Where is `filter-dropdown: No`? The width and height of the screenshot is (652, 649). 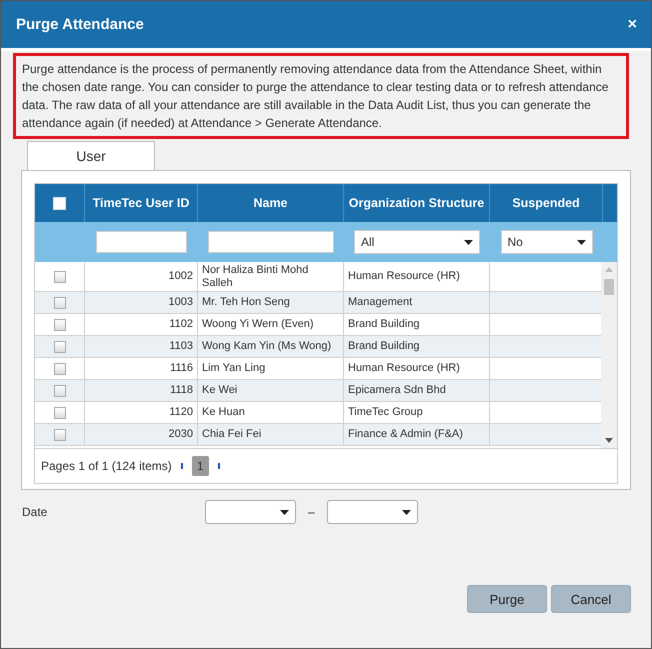 filter-dropdown: No is located at coordinates (546, 242).